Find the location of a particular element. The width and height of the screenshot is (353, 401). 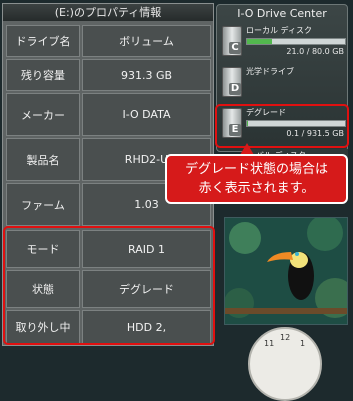

optical-drive-icon: D is located at coordinates (232, 82).